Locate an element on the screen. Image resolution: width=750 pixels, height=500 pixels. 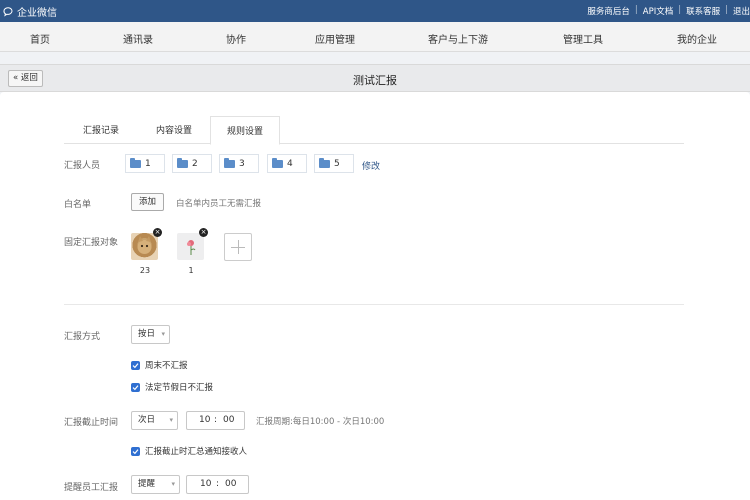
link-api-docs: API文档 is located at coordinates (658, 11).